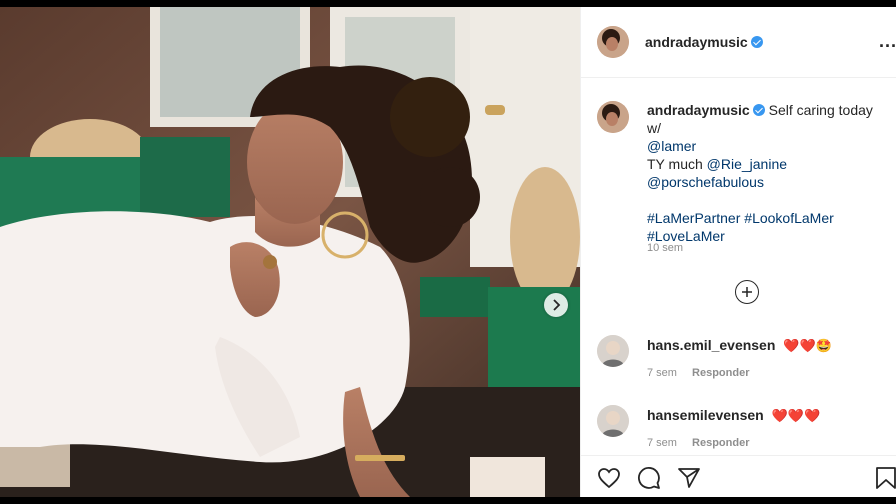 This screenshot has height=504, width=896. I want to click on comment-icon, so click(649, 478).